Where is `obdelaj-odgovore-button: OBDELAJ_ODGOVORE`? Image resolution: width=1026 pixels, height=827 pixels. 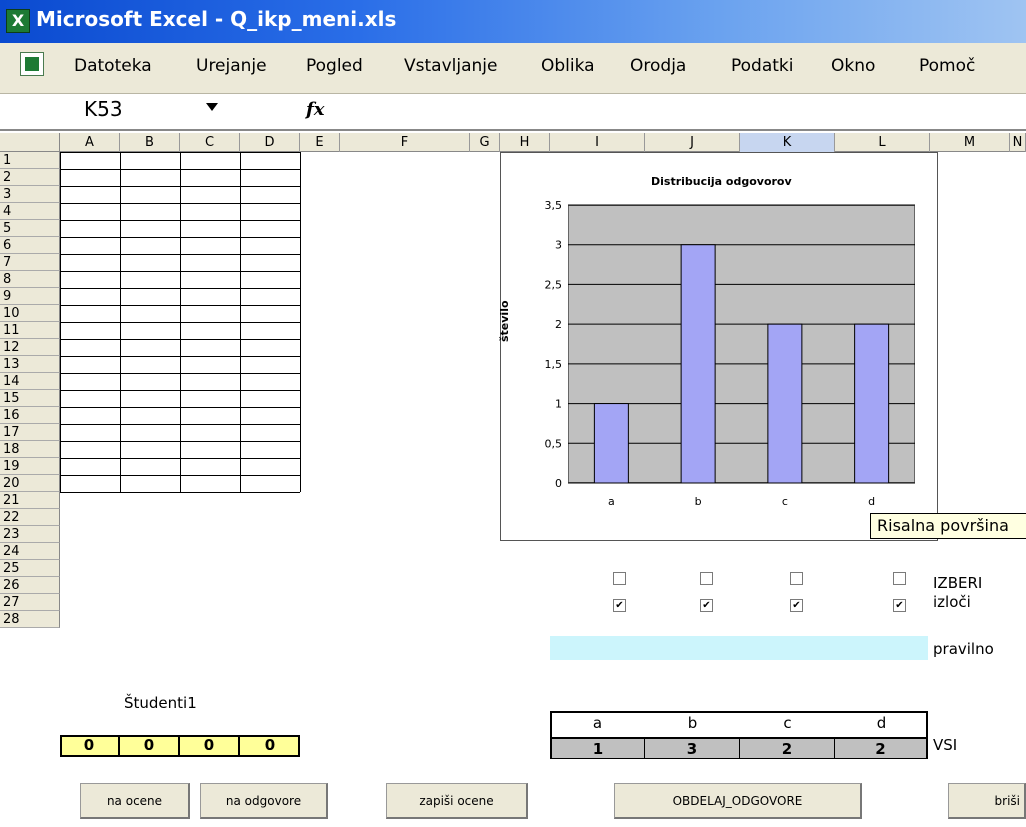
obdelaj-odgovore-button: OBDELAJ_ODGOVORE is located at coordinates (738, 801).